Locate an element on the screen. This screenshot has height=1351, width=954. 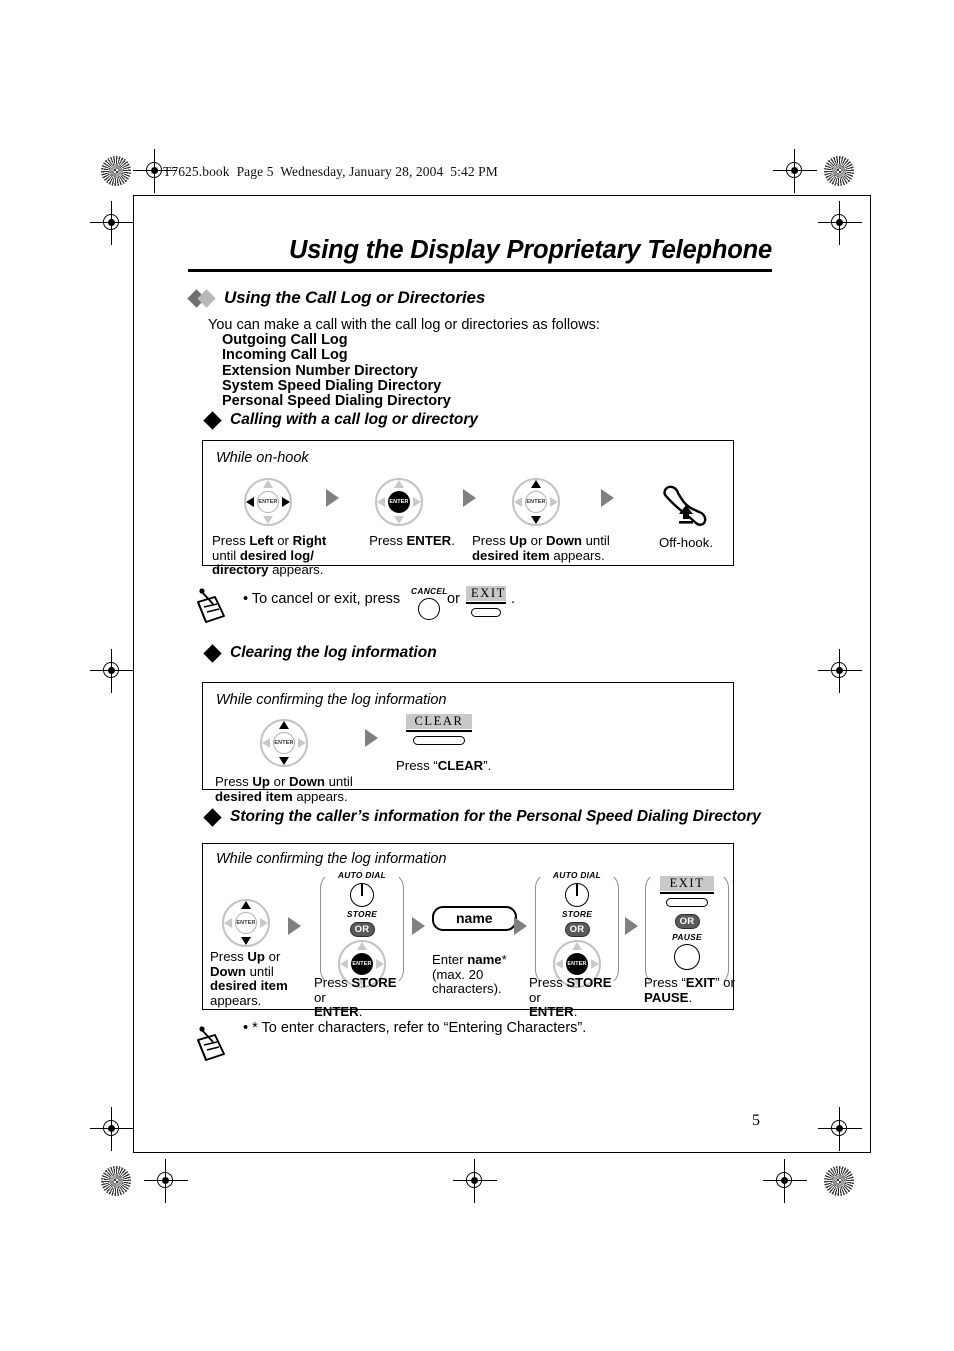
registration-target-left-upper is located at coordinates (112, 223).